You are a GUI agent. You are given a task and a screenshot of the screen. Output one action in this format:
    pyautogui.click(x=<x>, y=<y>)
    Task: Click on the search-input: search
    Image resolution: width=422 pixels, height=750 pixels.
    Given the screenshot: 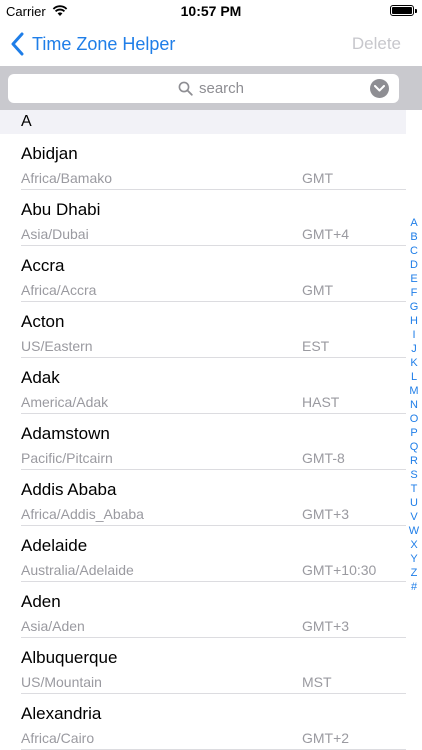 What is the action you would take?
    pyautogui.click(x=203, y=88)
    